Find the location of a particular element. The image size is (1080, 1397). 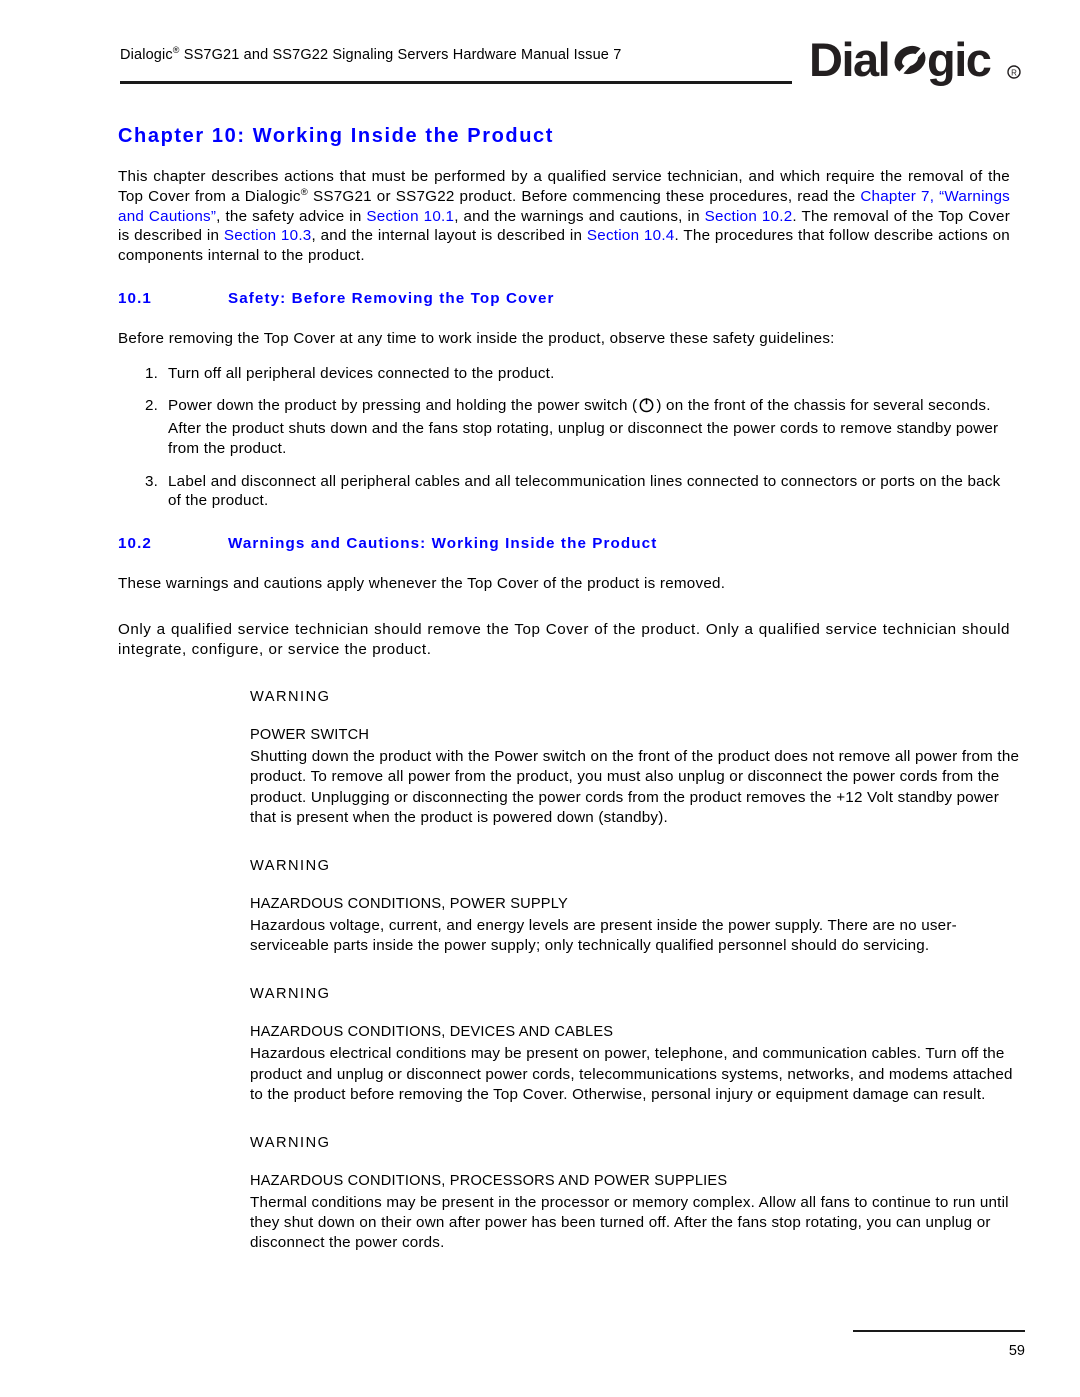

running-head-pre: Dialogic is located at coordinates (146, 55).